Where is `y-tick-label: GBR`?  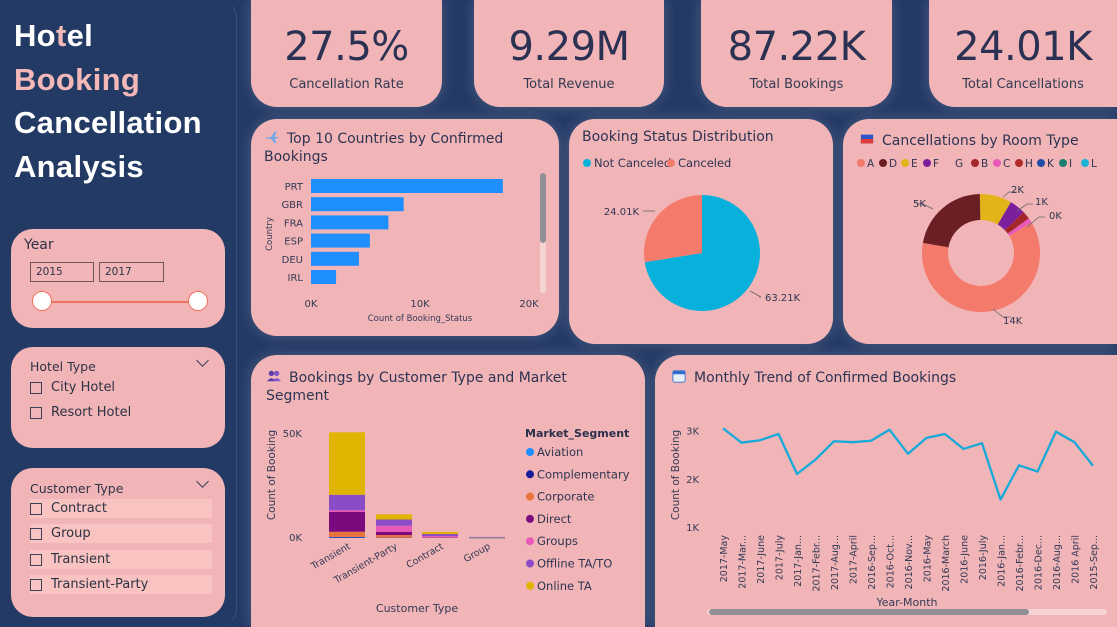 y-tick-label: GBR is located at coordinates (292, 205).